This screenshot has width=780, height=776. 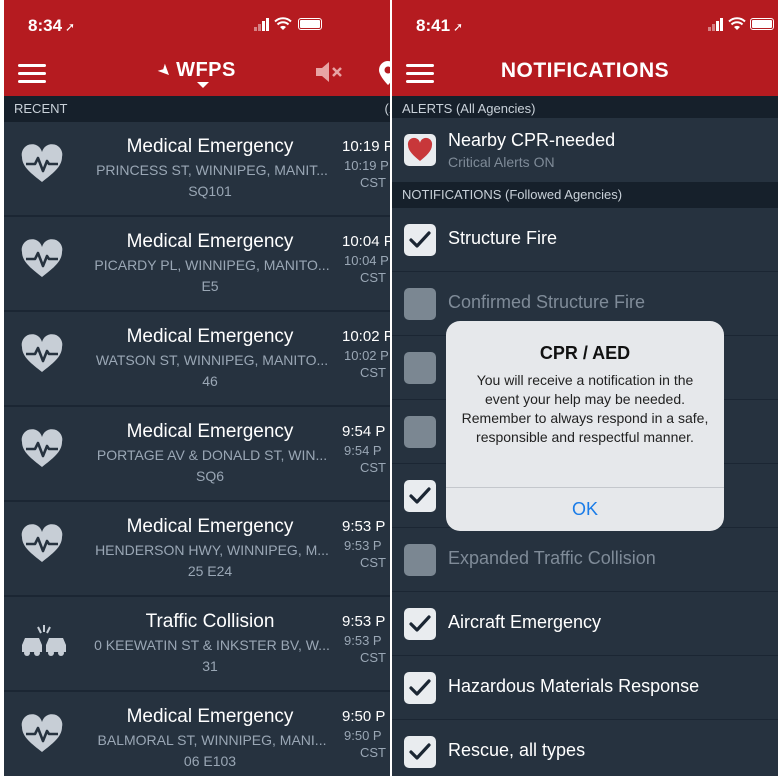 I want to click on incident-units: 25 E24, so click(x=210, y=571).